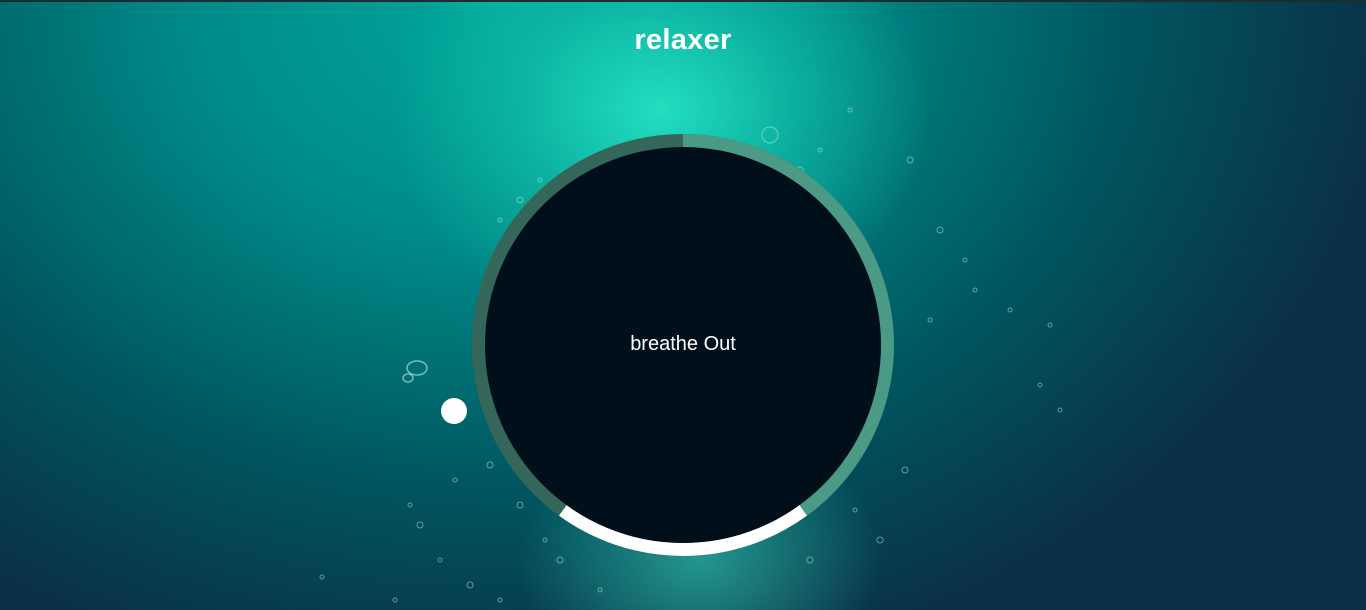 The height and width of the screenshot is (610, 1366). Describe the element at coordinates (683, 40) in the screenshot. I see `app-title: relaxer` at that location.